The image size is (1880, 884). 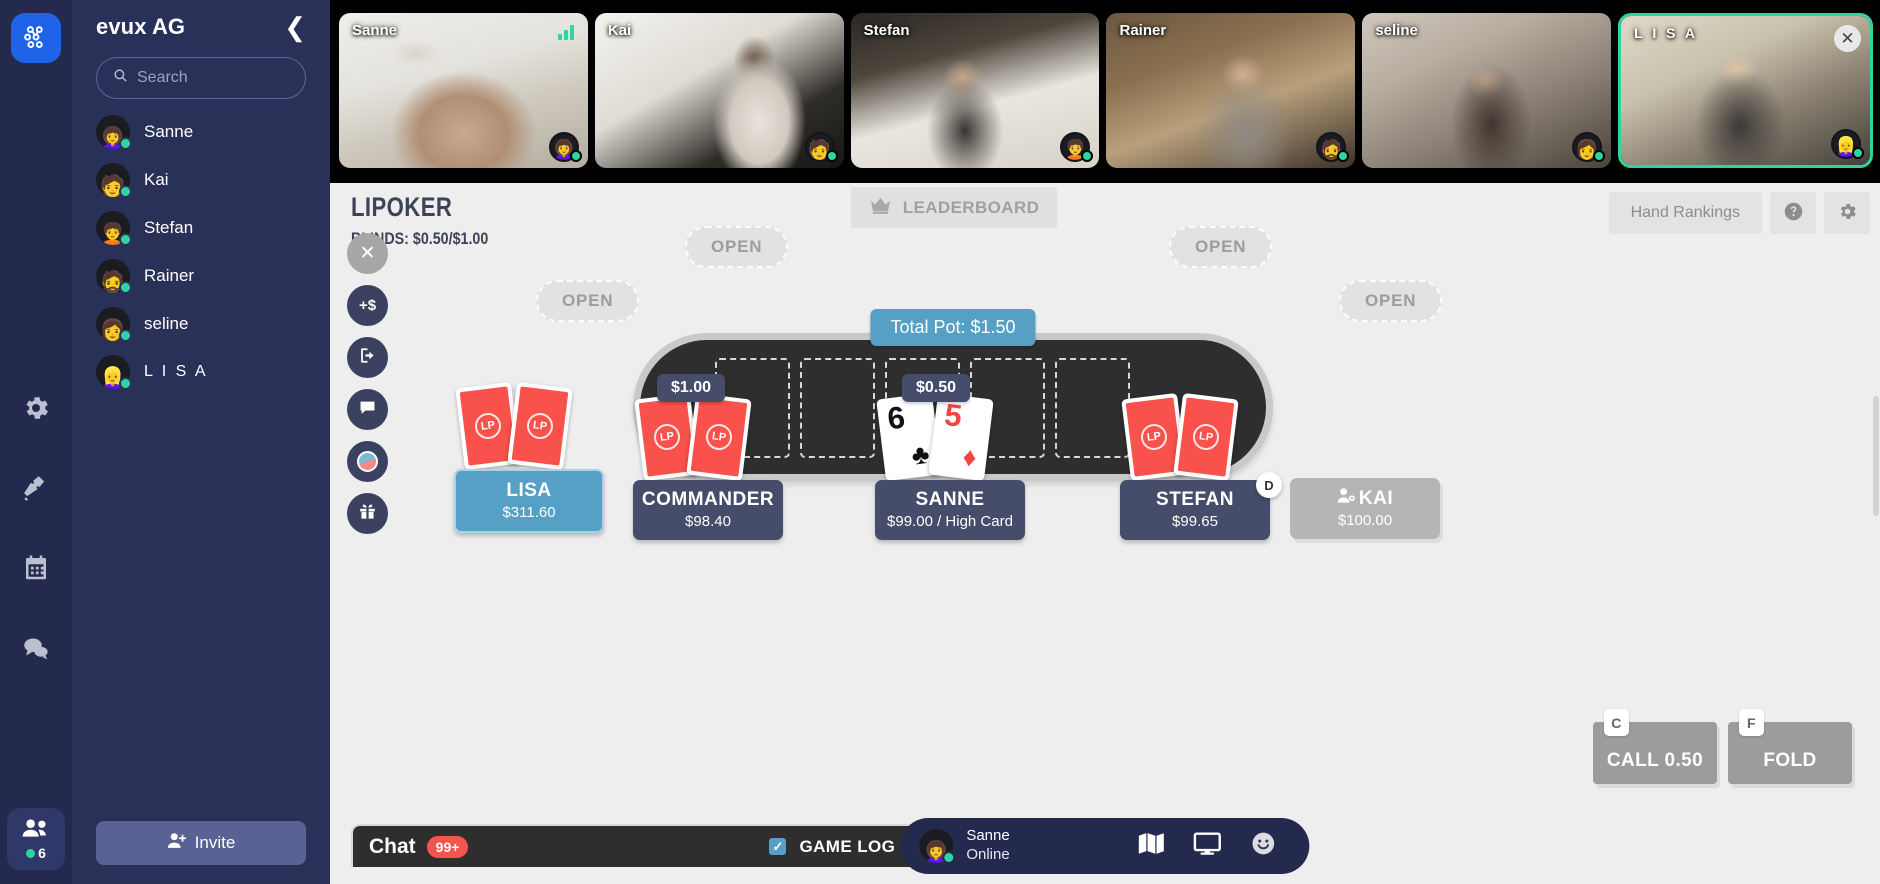 I want to click on seat-plate: KAI $100.00, so click(x=1365, y=508).